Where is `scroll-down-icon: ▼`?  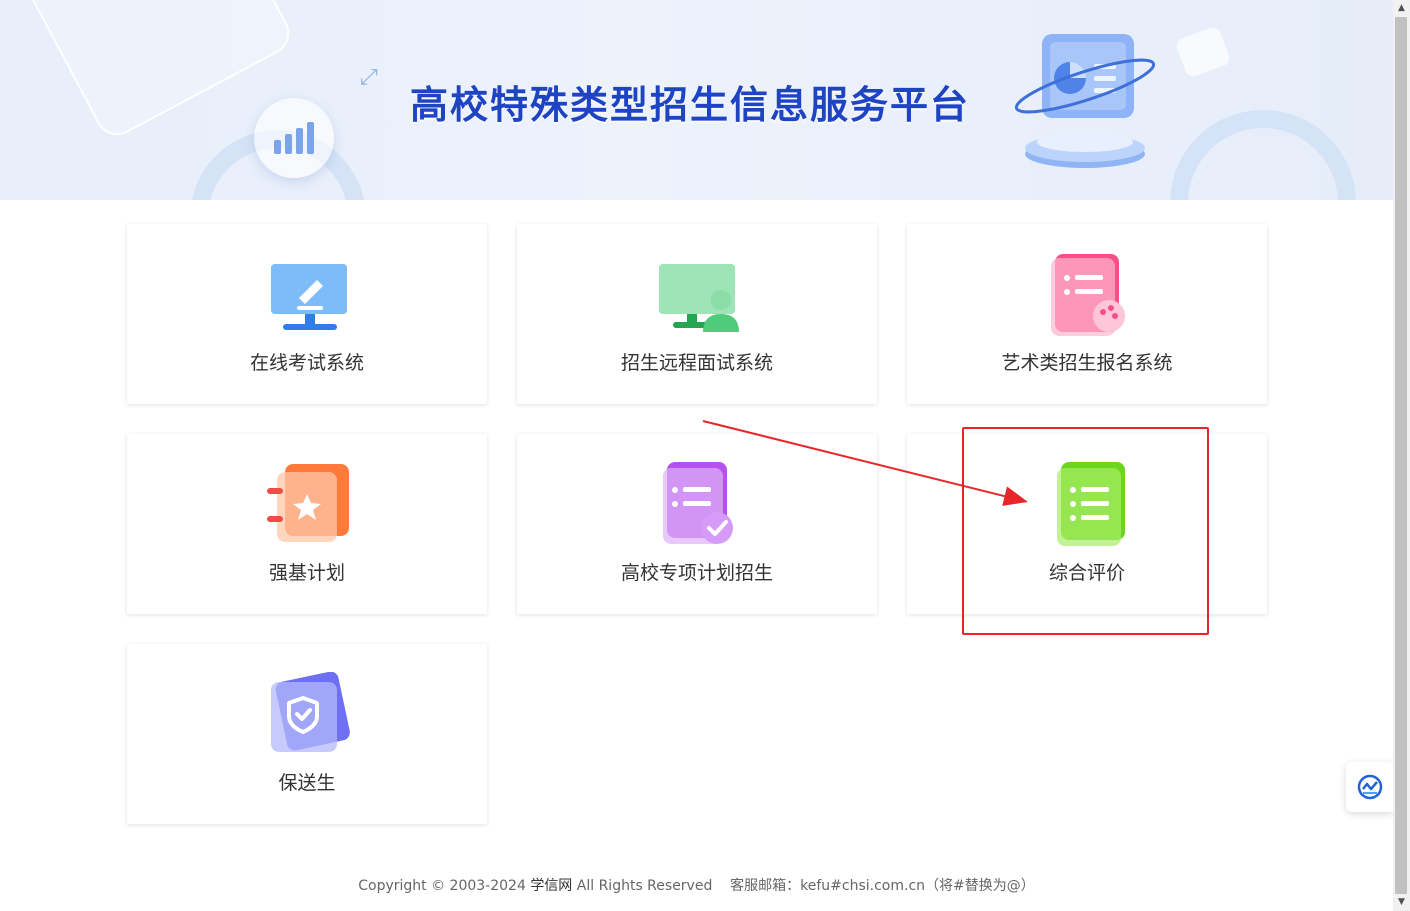 scroll-down-icon: ▼ is located at coordinates (1401, 902).